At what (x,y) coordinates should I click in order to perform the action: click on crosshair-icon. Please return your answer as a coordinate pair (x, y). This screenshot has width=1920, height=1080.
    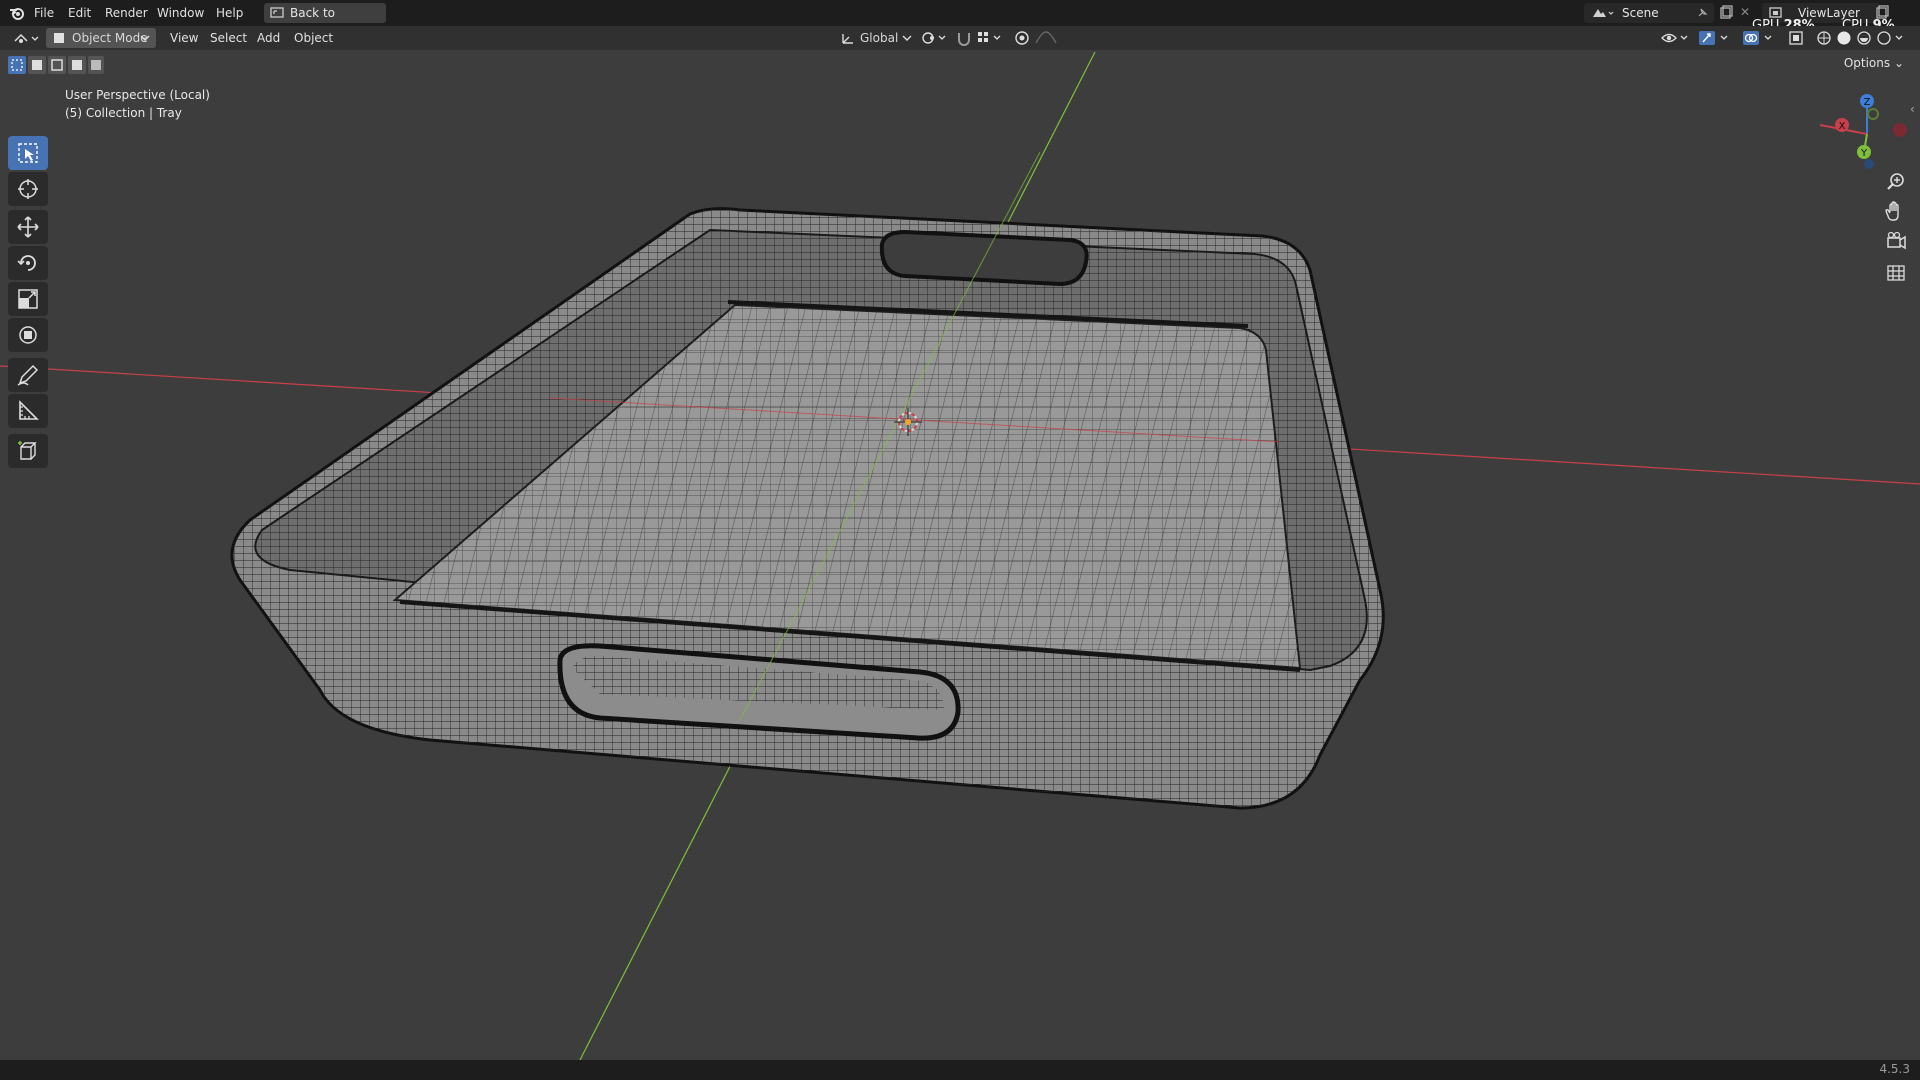
    Looking at the image, I should click on (28, 189).